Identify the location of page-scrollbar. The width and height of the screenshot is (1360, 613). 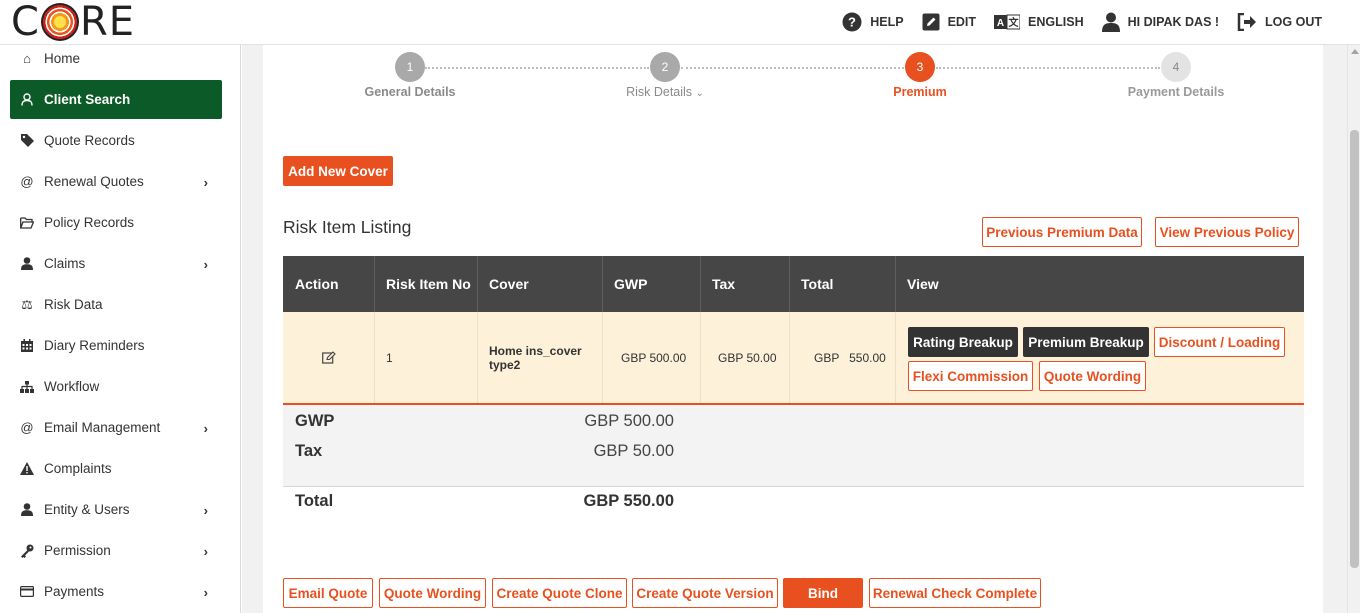
(1353, 329).